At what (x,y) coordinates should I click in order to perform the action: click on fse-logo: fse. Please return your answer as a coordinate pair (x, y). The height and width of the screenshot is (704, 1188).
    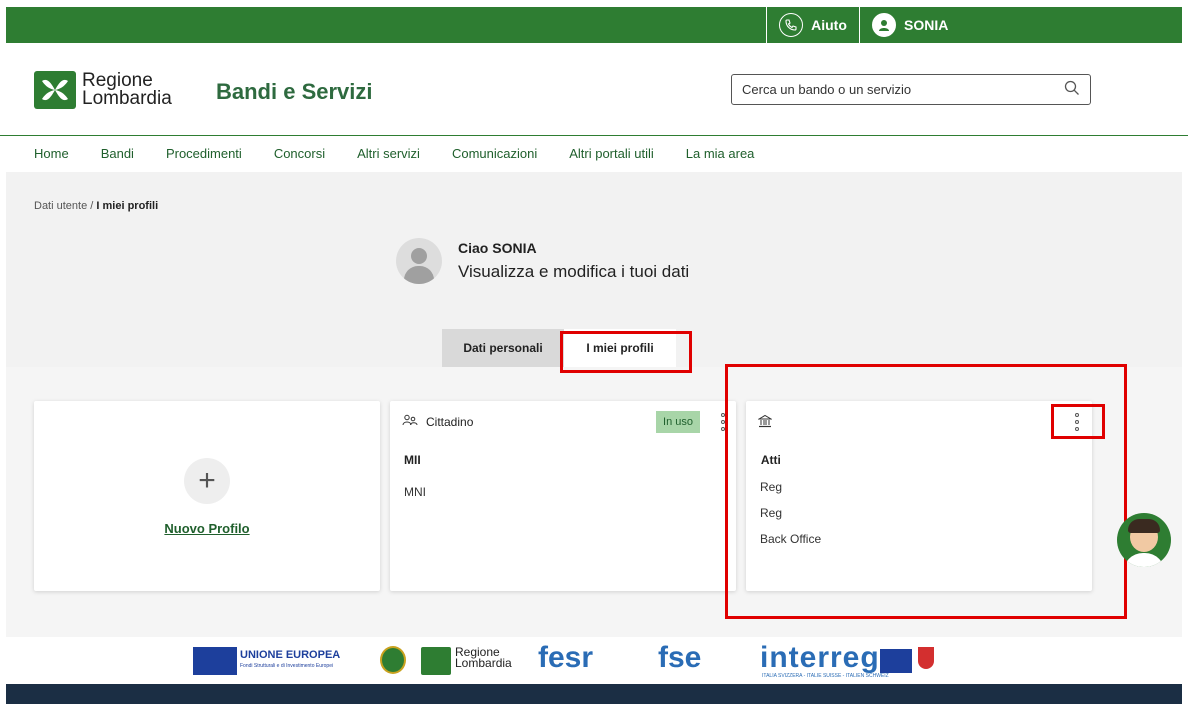
    Looking at the image, I should click on (680, 657).